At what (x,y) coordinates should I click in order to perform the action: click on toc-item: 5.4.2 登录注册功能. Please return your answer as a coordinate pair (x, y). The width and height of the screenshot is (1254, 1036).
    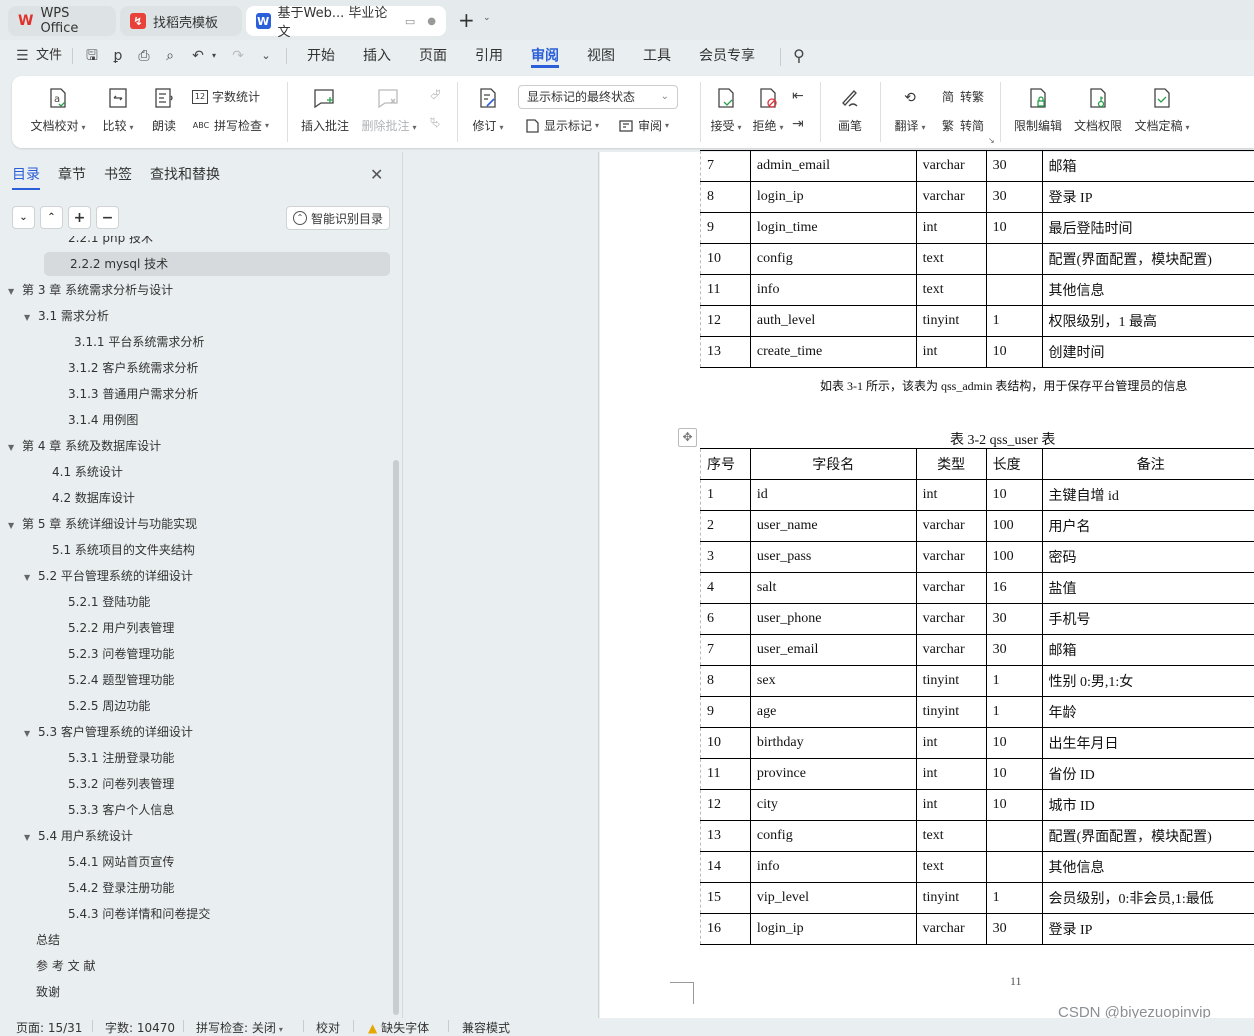
    Looking at the image, I should click on (121, 888).